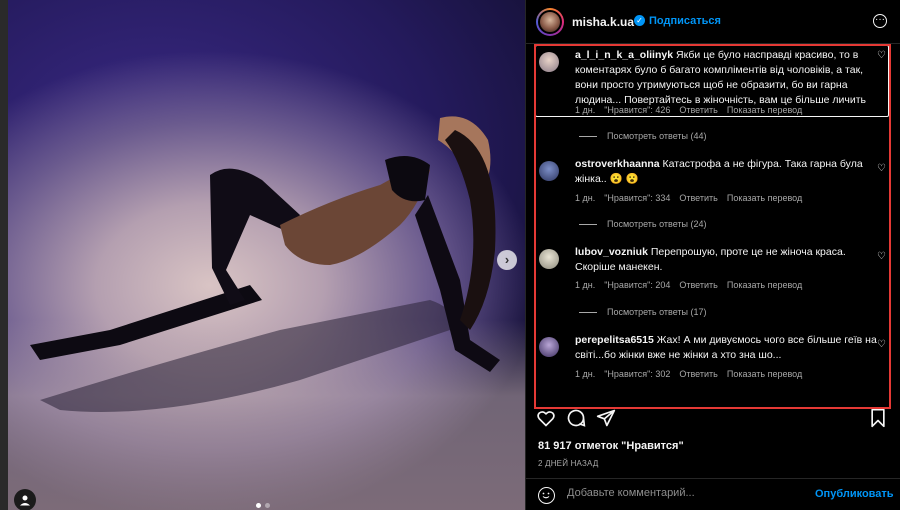 The height and width of the screenshot is (510, 900). What do you see at coordinates (258, 505) in the screenshot?
I see `carousel-dot-active` at bounding box center [258, 505].